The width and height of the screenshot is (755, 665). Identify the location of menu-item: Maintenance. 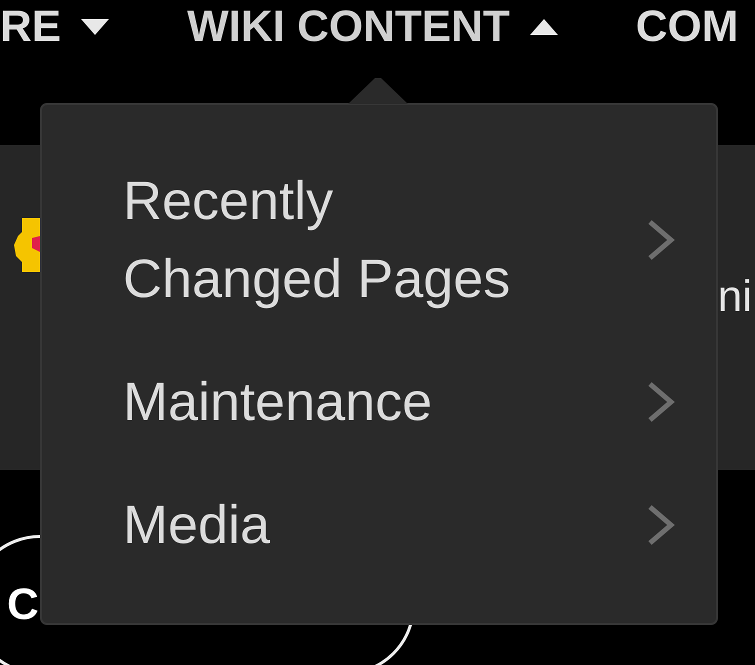
(379, 402).